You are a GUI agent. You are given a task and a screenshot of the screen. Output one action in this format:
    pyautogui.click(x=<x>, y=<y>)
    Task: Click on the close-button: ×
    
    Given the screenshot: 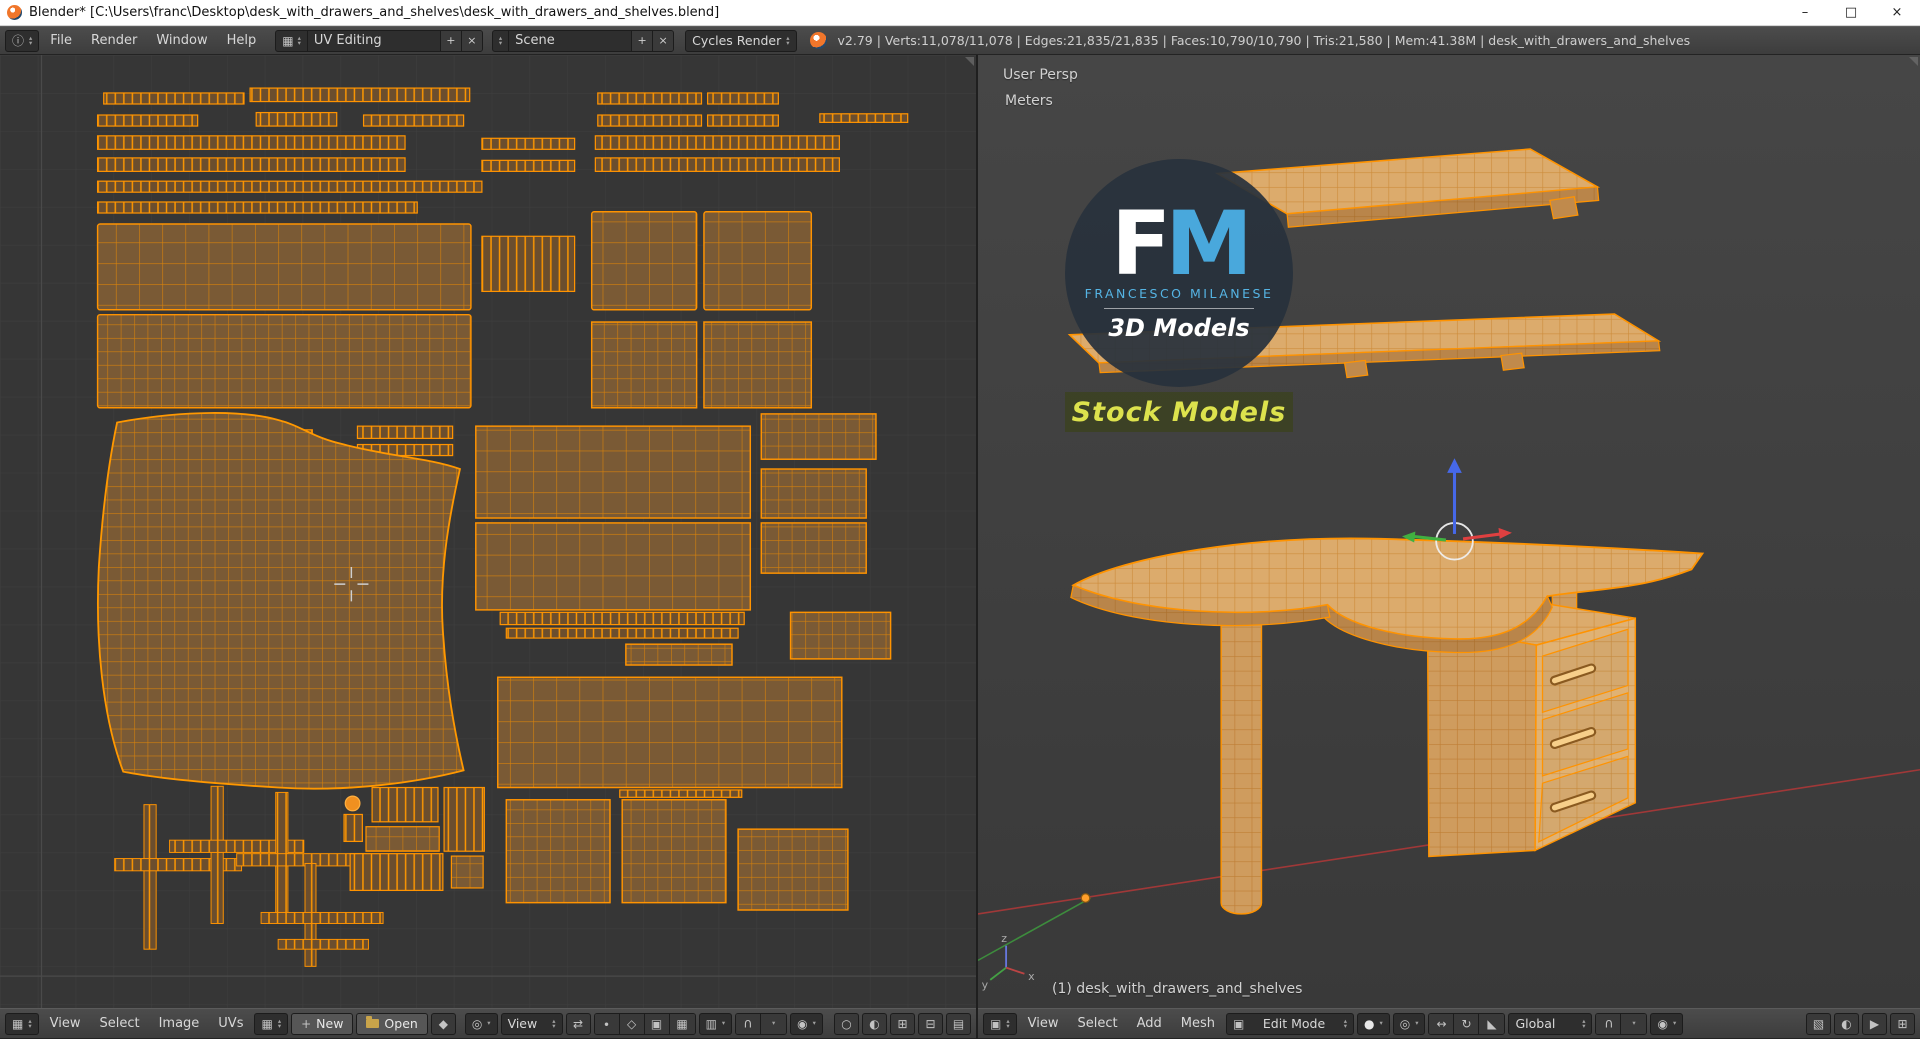 What is the action you would take?
    pyautogui.click(x=1897, y=12)
    